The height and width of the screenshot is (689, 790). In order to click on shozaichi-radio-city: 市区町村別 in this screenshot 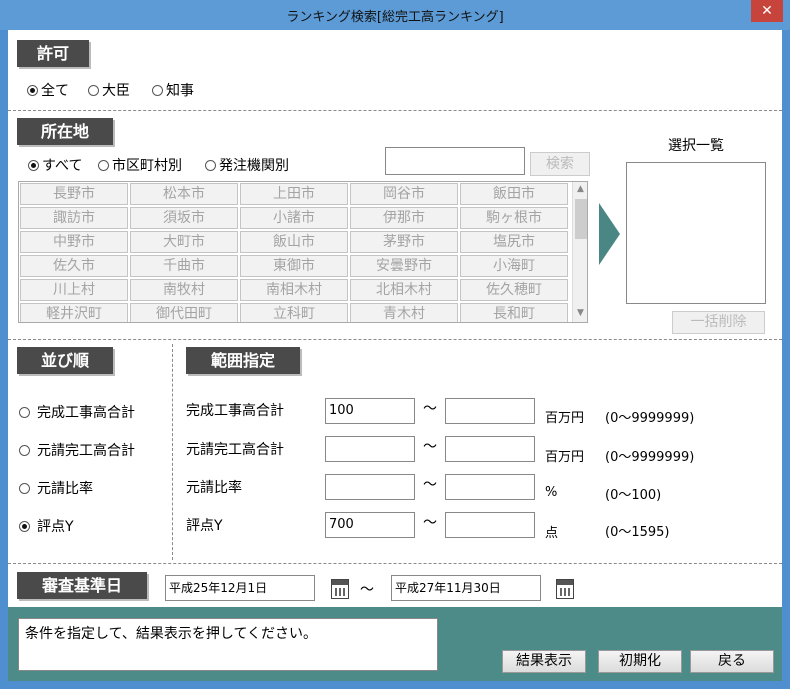, I will do `click(140, 165)`.